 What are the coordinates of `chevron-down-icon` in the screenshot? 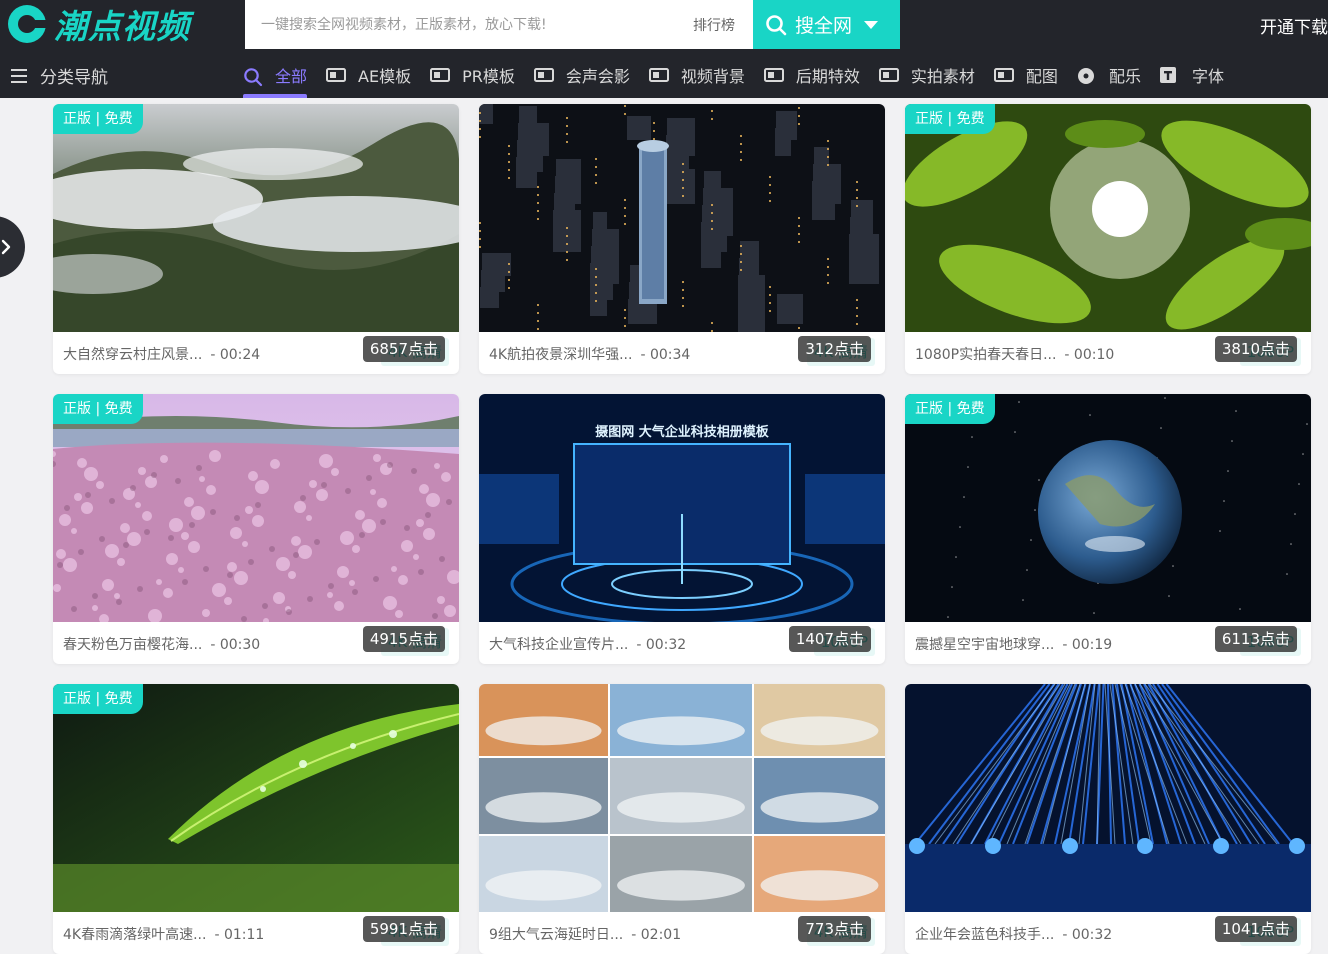 It's located at (871, 24).